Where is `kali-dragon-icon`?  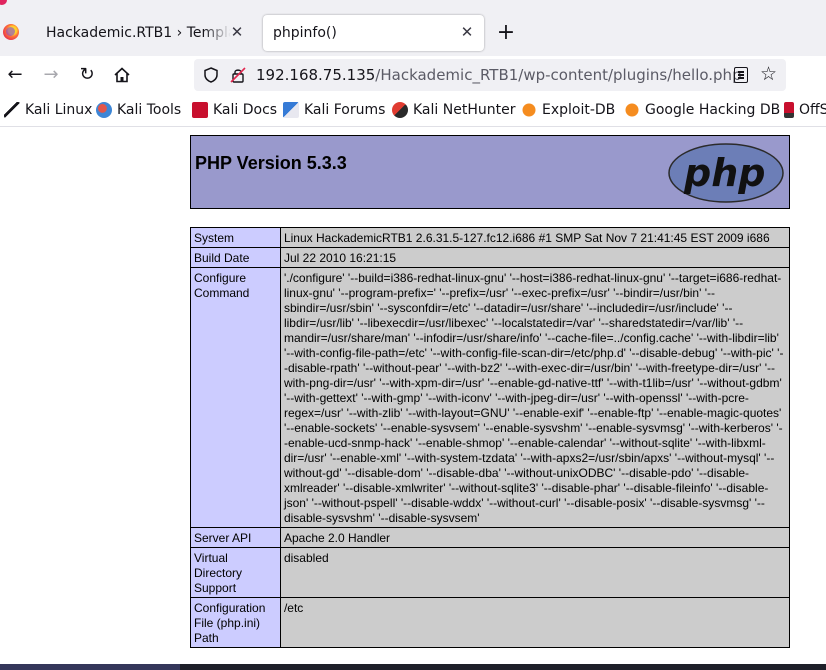 kali-dragon-icon is located at coordinates (12, 110).